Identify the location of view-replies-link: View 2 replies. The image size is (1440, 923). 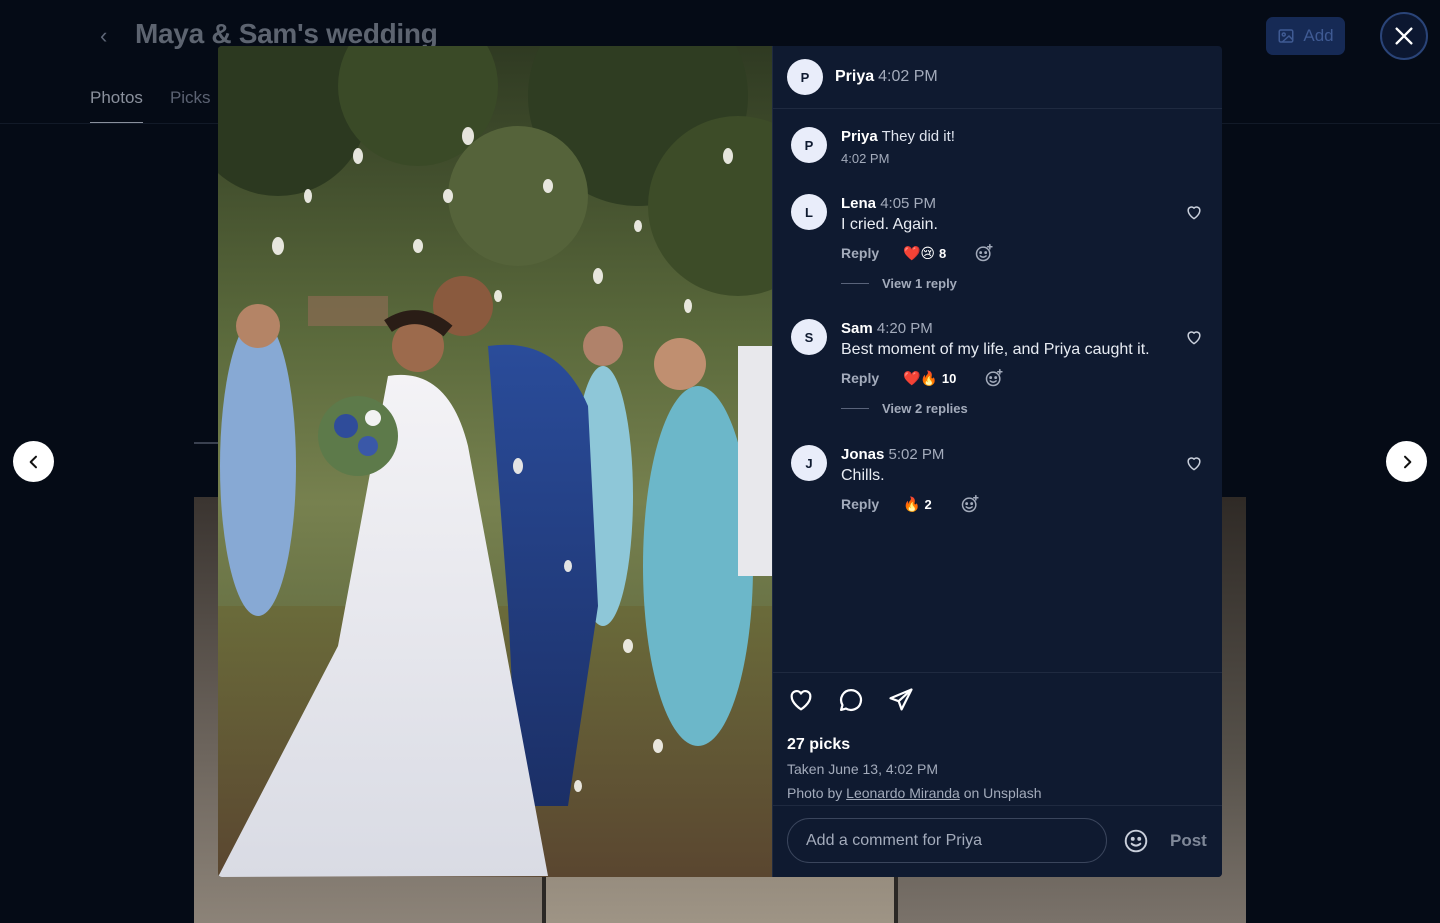
(1022, 408).